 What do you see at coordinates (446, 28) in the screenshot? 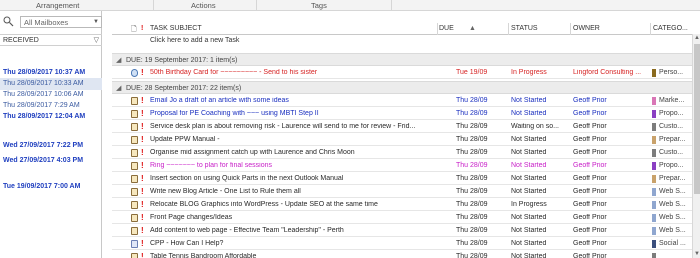
I see `column-due: DUE` at bounding box center [446, 28].